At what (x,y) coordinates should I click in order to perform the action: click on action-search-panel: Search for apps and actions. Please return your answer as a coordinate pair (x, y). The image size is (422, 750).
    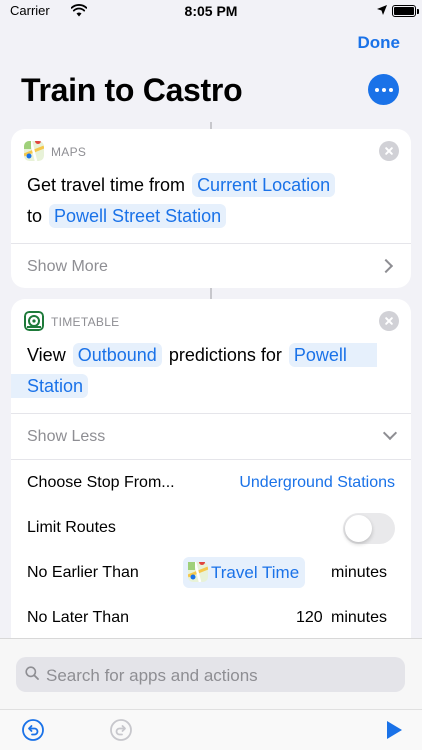
    Looking at the image, I should click on (211, 694).